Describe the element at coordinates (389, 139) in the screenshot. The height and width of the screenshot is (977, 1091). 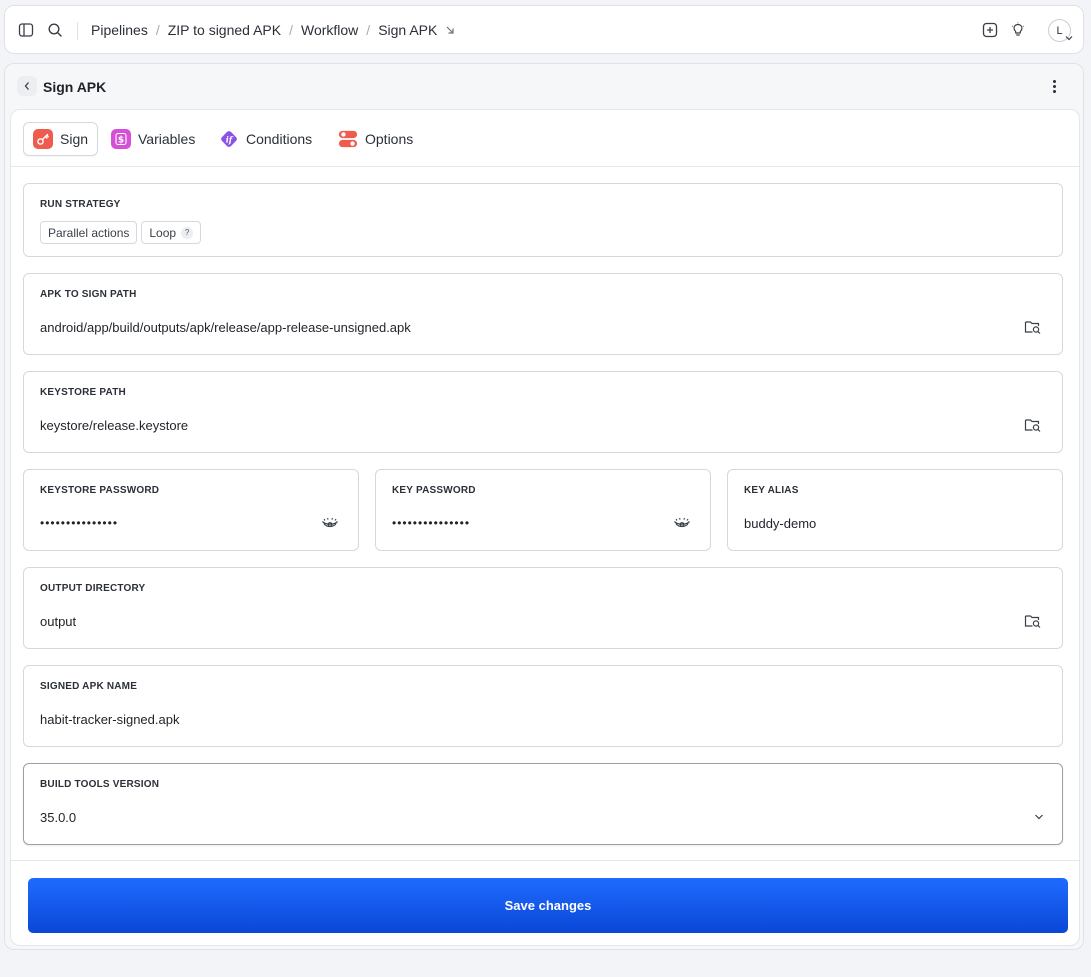
I see `tab-label: Options` at that location.